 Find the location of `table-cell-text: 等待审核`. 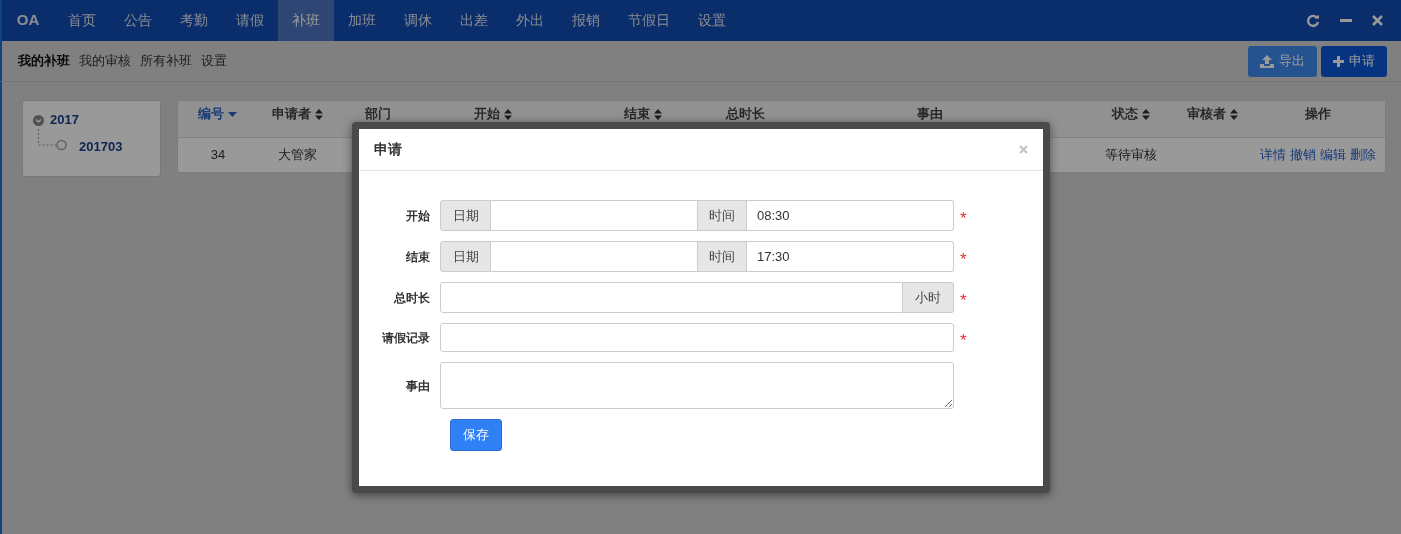

table-cell-text: 等待审核 is located at coordinates (1131, 155).